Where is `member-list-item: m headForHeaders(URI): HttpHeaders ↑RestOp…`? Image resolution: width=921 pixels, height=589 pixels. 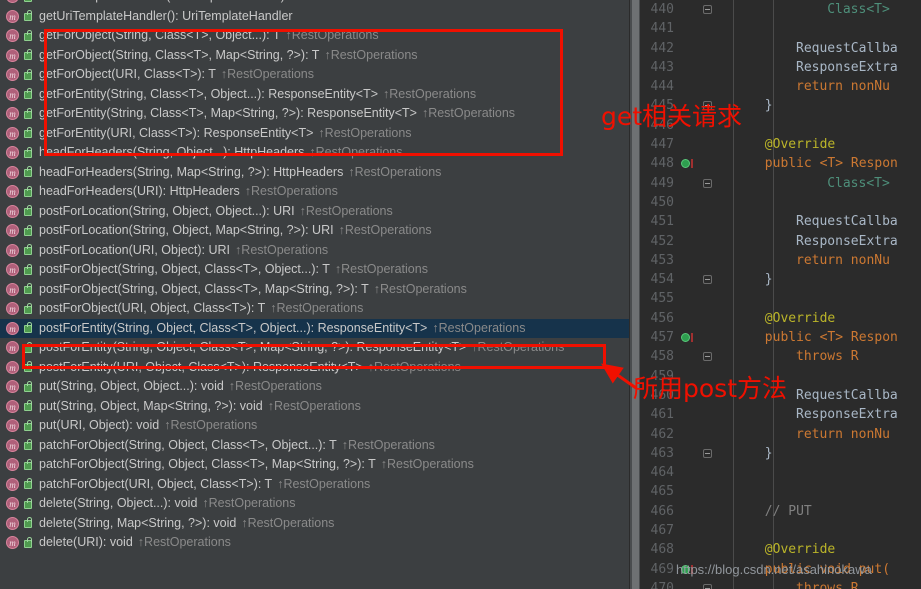 member-list-item: m headForHeaders(URI): HttpHeaders ↑RestOp… is located at coordinates (320, 192).